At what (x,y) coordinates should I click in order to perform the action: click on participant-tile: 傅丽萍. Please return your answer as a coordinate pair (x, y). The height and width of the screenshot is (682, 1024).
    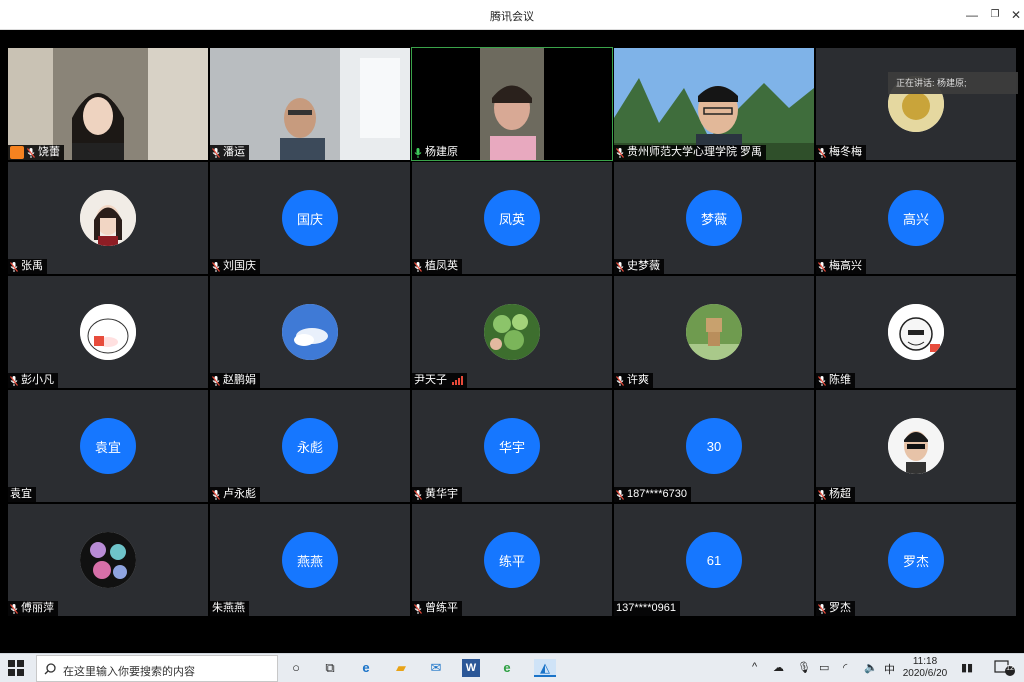
    Looking at the image, I should click on (108, 560).